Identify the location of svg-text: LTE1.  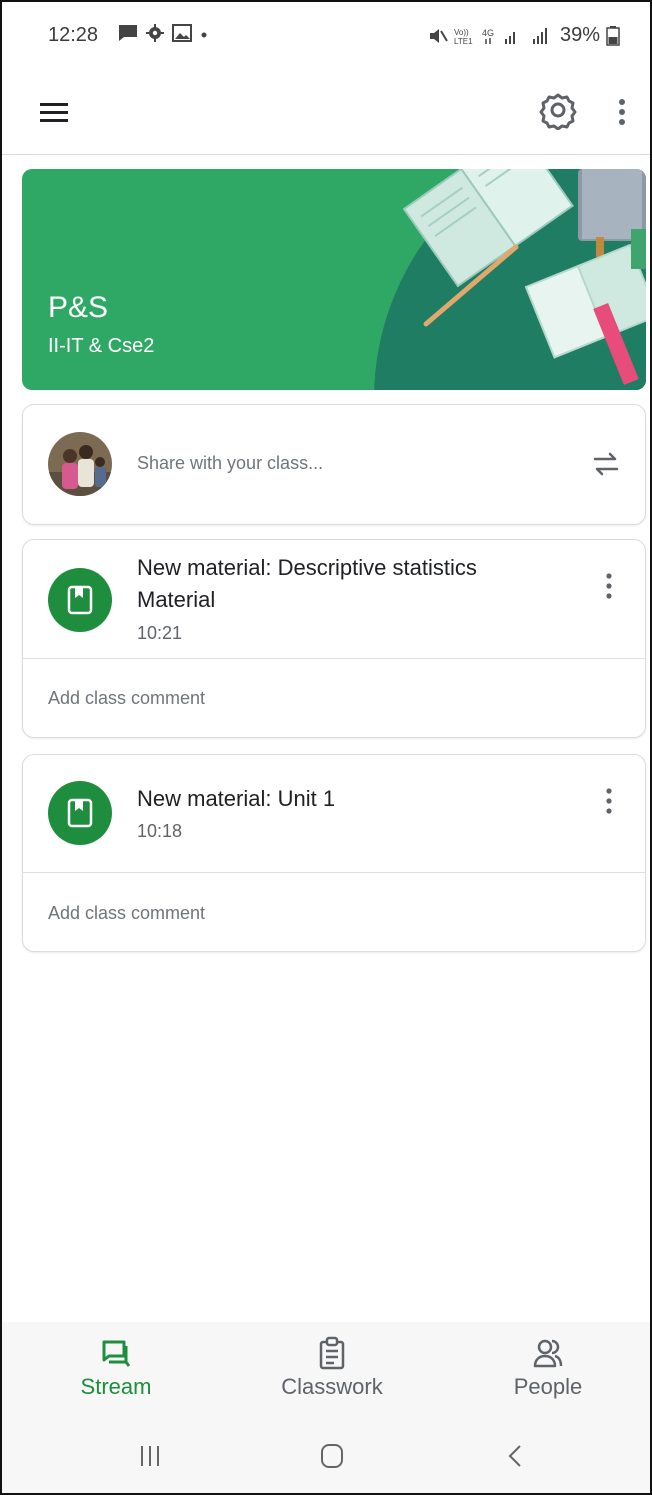
(463, 41).